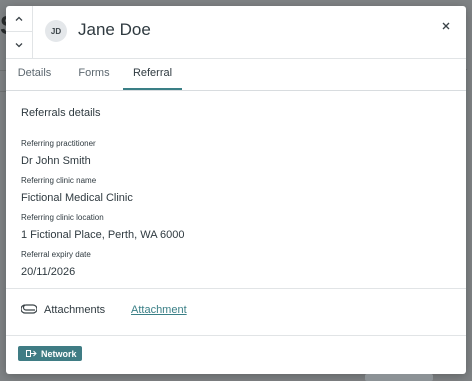 Image resolution: width=472 pixels, height=381 pixels. I want to click on expiry-date-label: Referral expiry date, so click(56, 254).